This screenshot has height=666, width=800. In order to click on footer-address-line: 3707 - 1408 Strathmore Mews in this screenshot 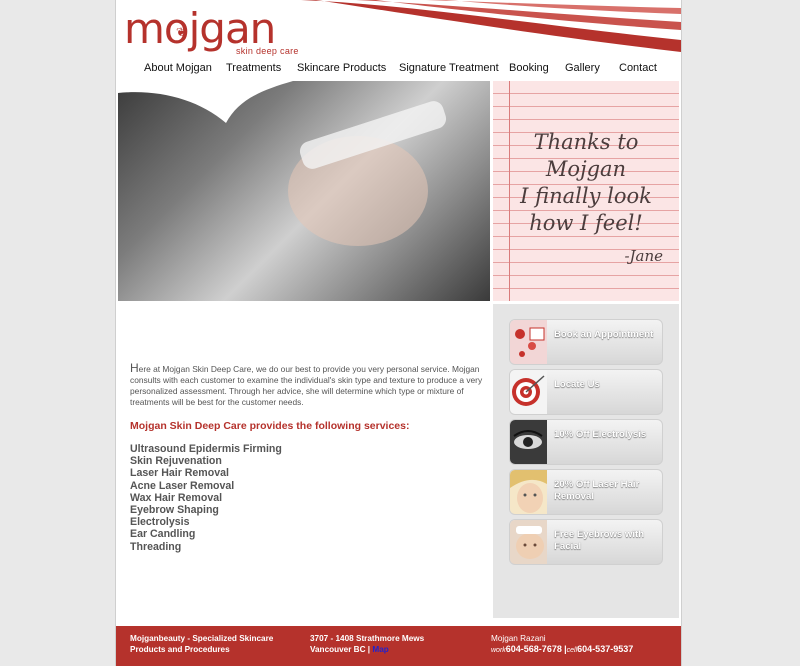, I will do `click(367, 638)`.